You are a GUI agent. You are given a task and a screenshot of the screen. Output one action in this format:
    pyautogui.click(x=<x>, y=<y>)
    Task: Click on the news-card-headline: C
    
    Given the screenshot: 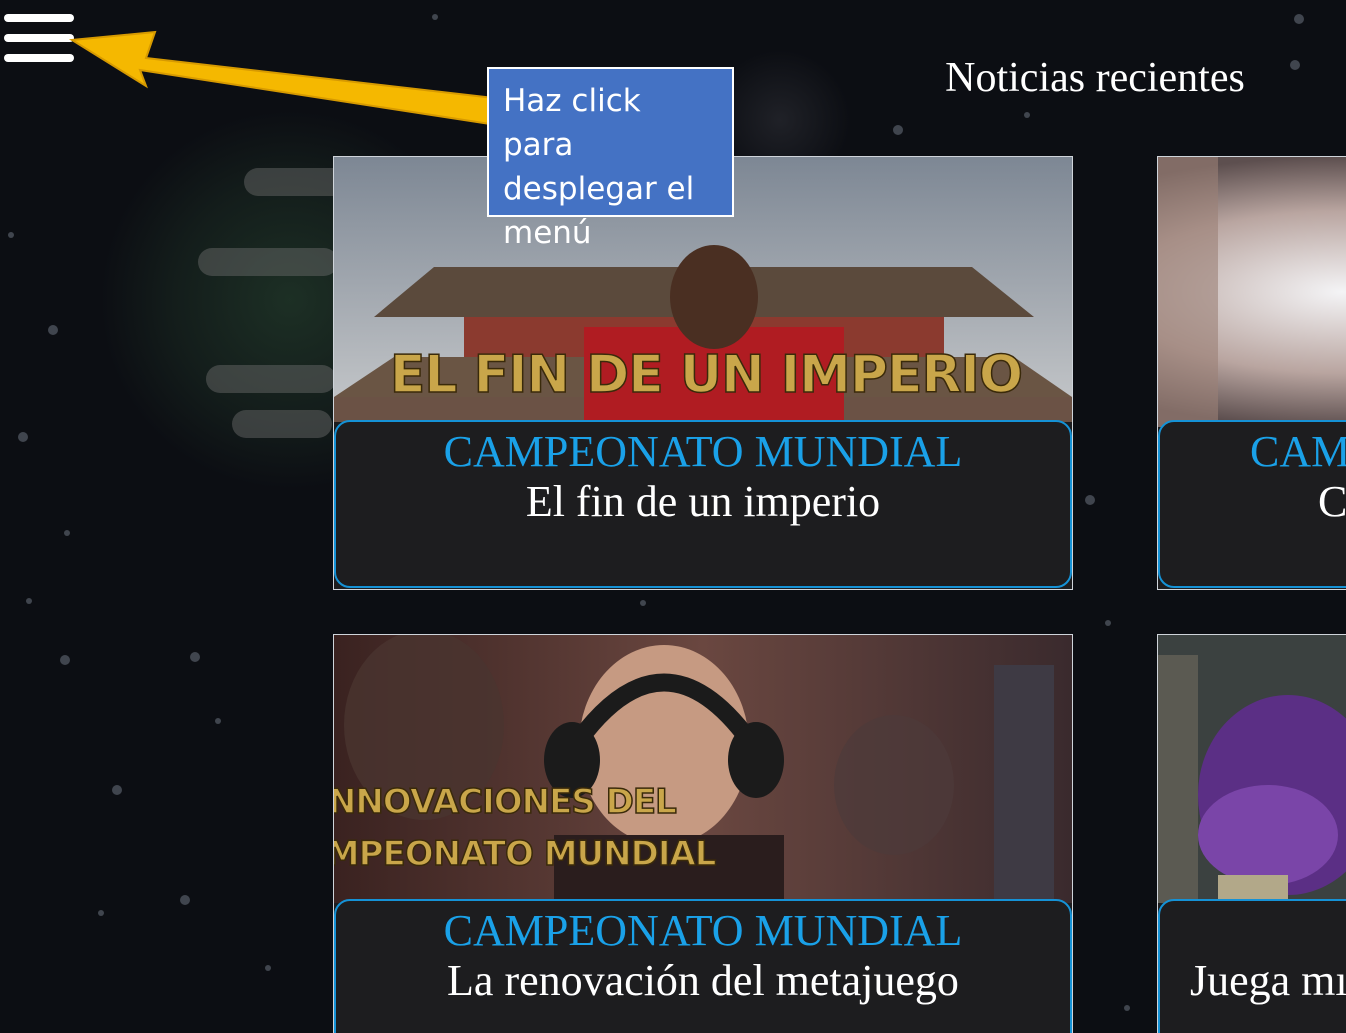 What is the action you would take?
    pyautogui.click(x=1298, y=502)
    